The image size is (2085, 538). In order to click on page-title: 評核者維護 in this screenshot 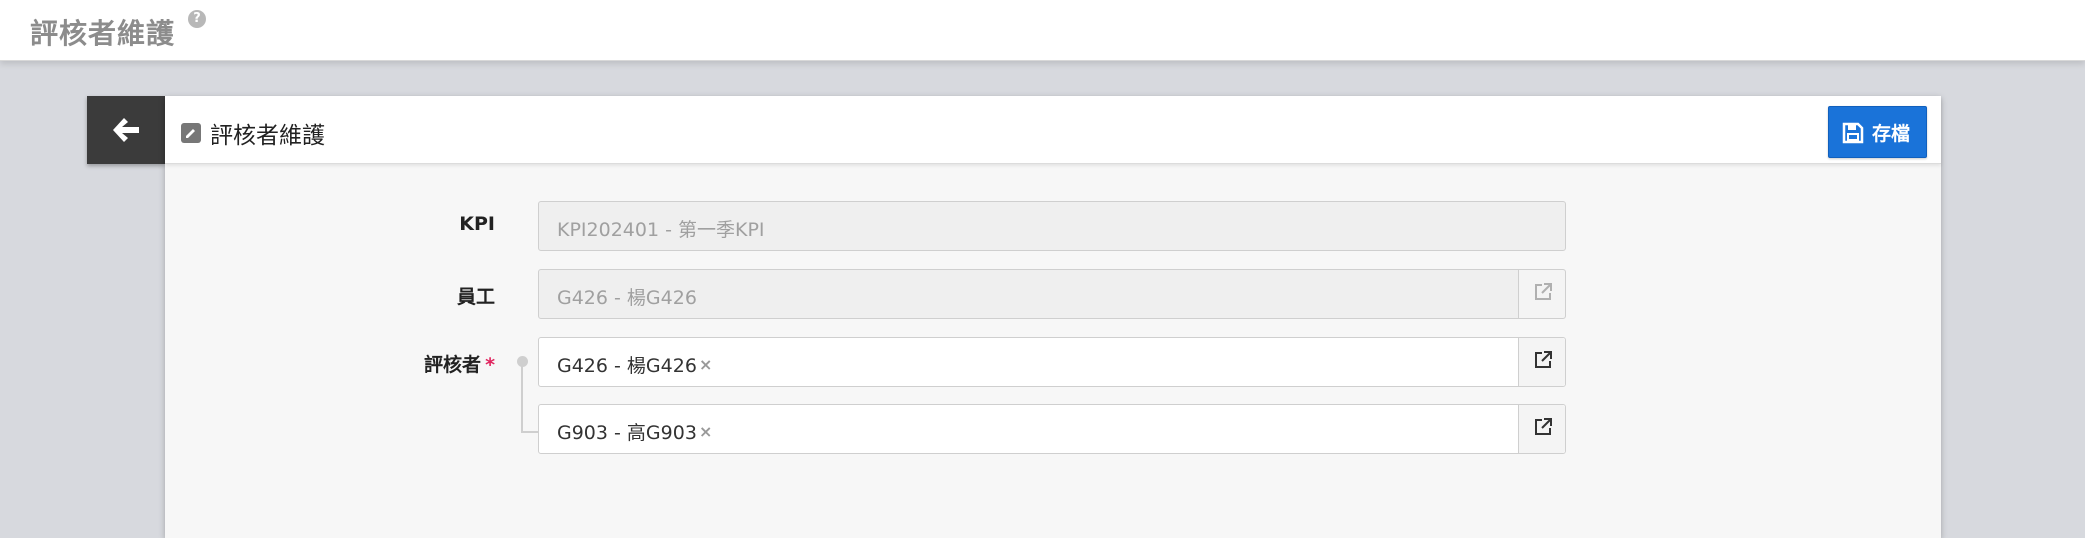, I will do `click(103, 33)`.